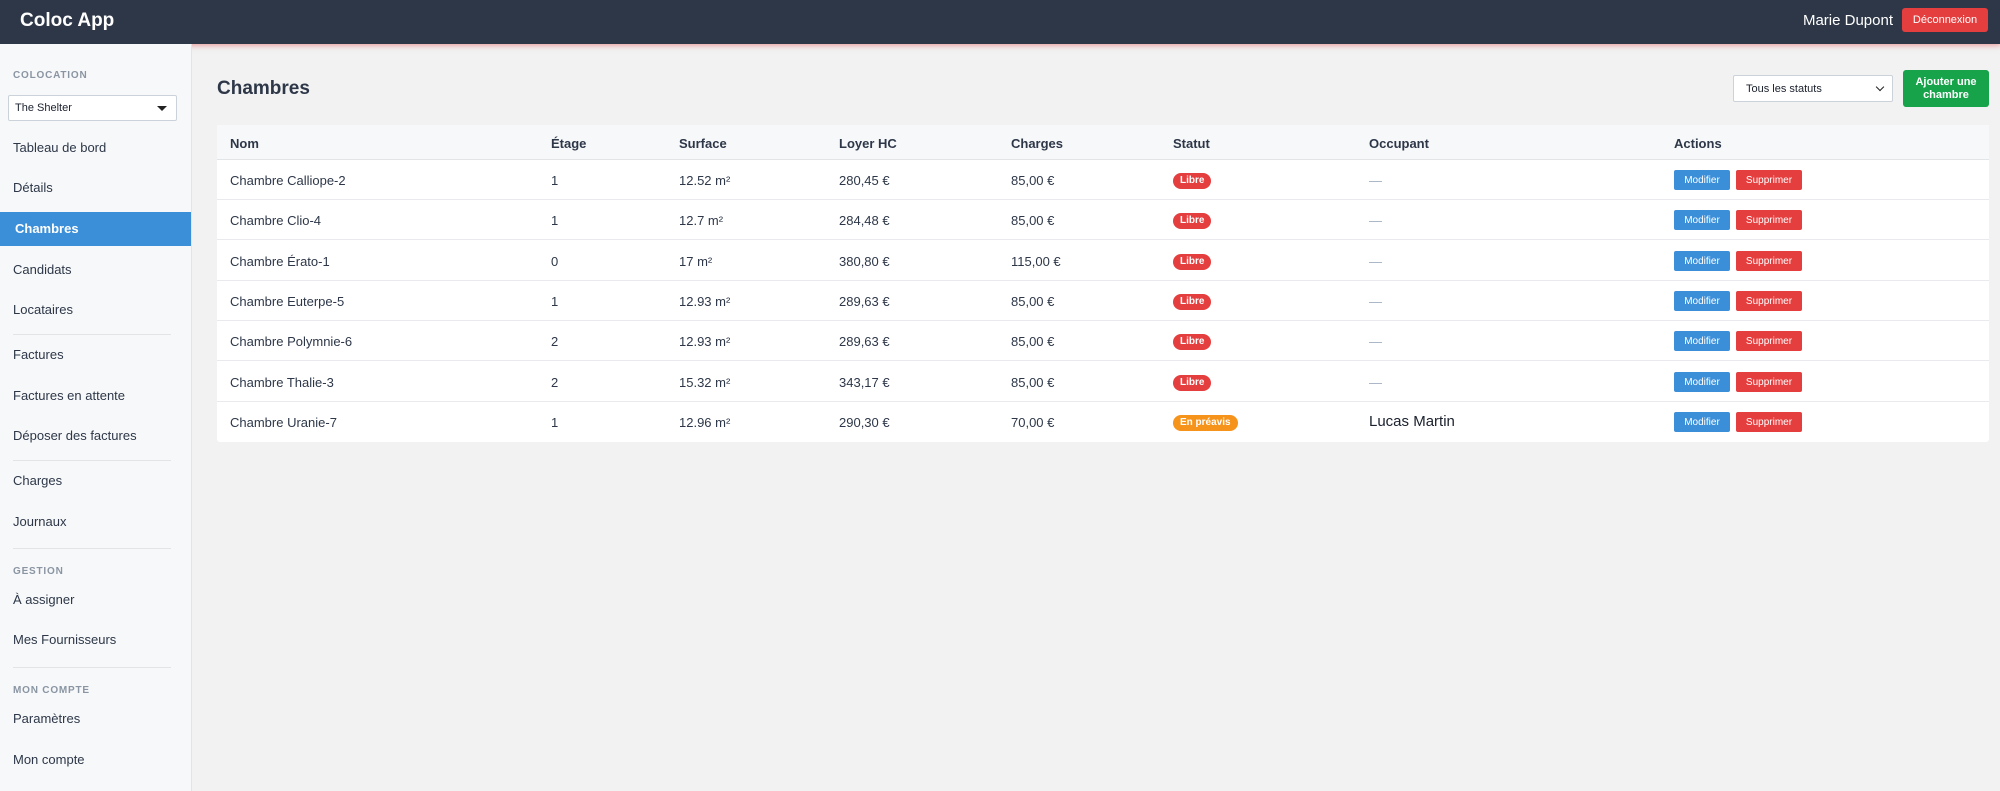  What do you see at coordinates (280, 261) in the screenshot?
I see `cell-nom: Chambre Érato-1` at bounding box center [280, 261].